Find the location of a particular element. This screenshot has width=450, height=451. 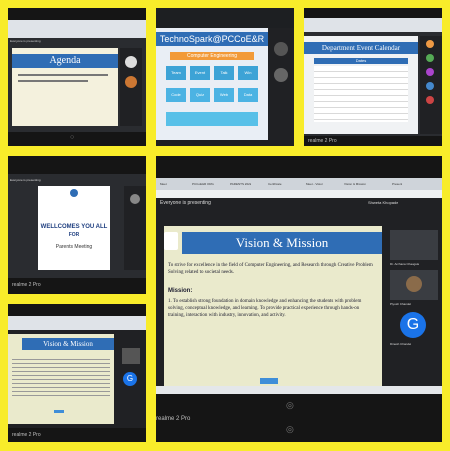

browser-tab: PARENTS 2022 is located at coordinates (240, 184).